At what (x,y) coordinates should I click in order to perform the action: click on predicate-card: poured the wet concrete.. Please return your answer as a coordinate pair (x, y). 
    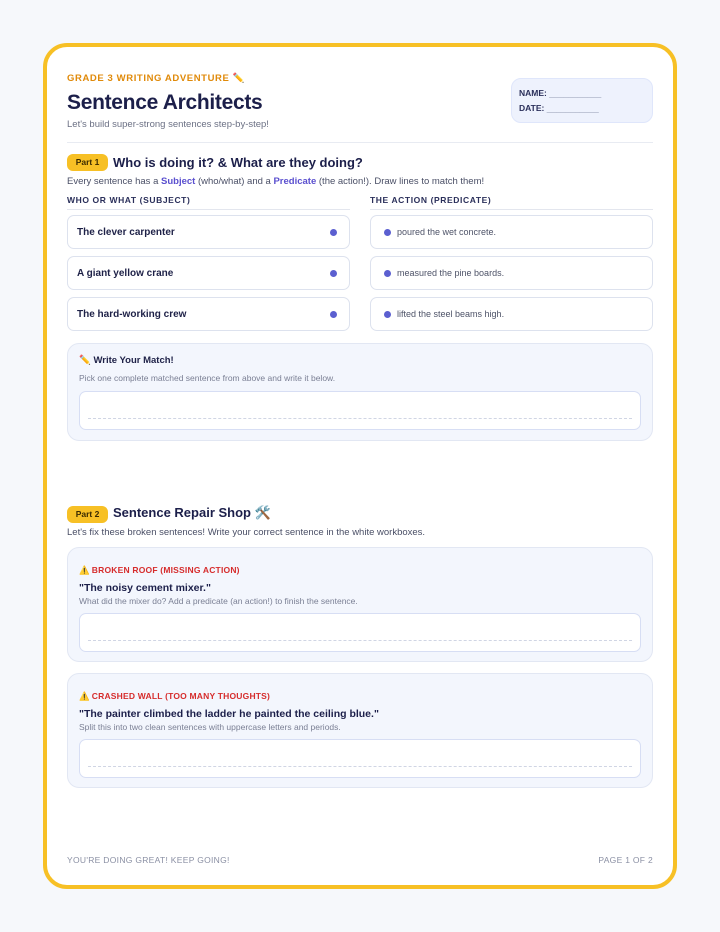
    Looking at the image, I should click on (511, 232).